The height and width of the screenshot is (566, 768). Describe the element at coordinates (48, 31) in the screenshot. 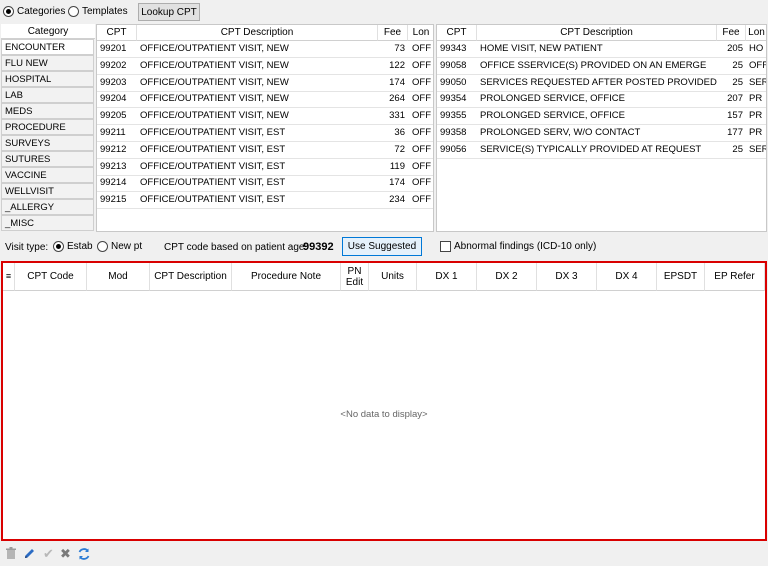

I see `category-header: Category` at that location.